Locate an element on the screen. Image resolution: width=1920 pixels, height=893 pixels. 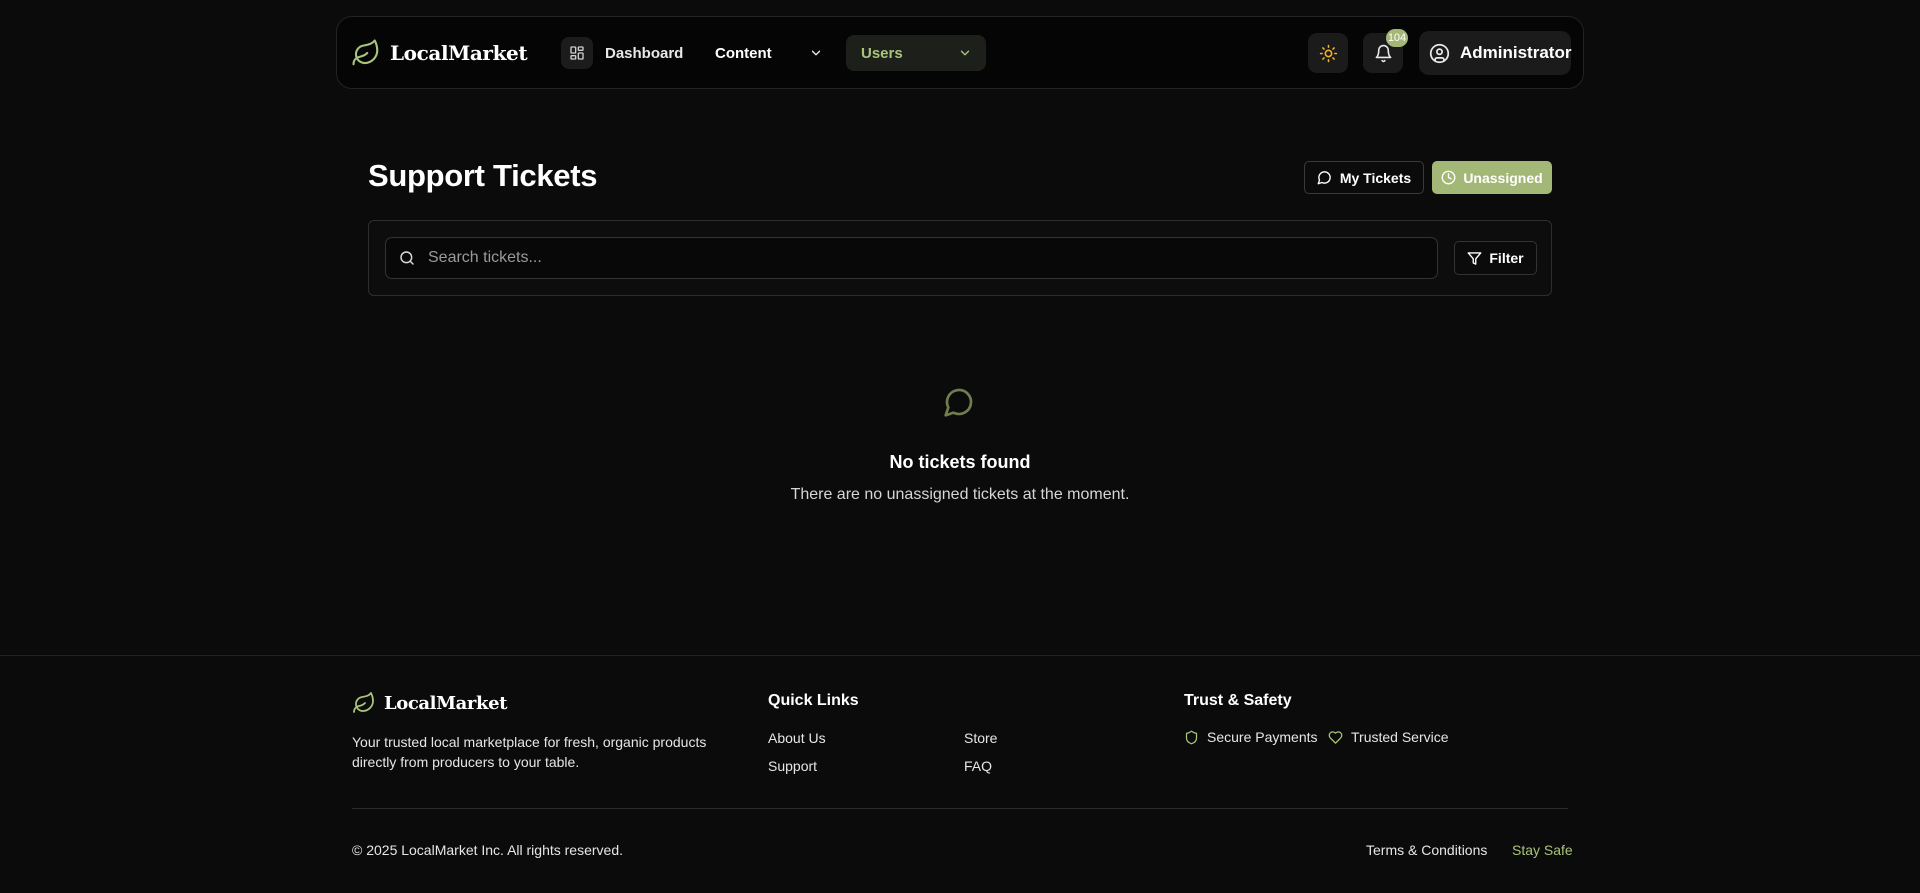
trust-item-secure-payments: Secure Payments is located at coordinates (1251, 737).